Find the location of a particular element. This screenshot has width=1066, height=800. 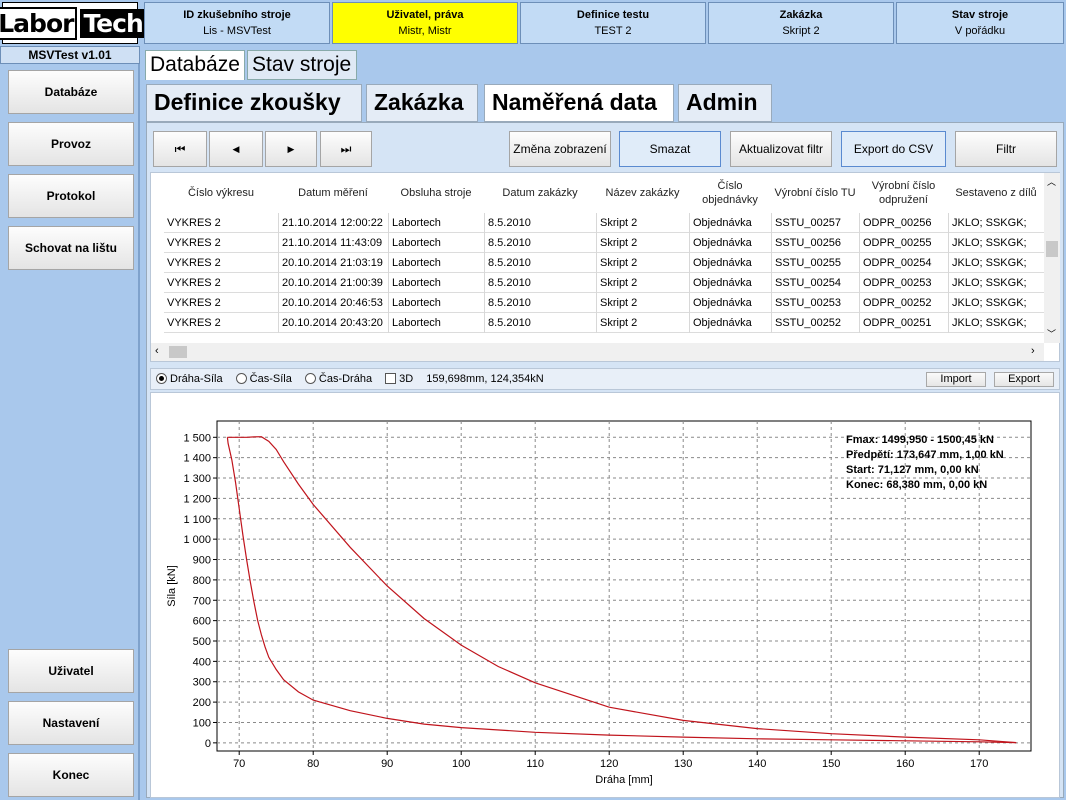

horizontal-scroll-thumb is located at coordinates (178, 352).